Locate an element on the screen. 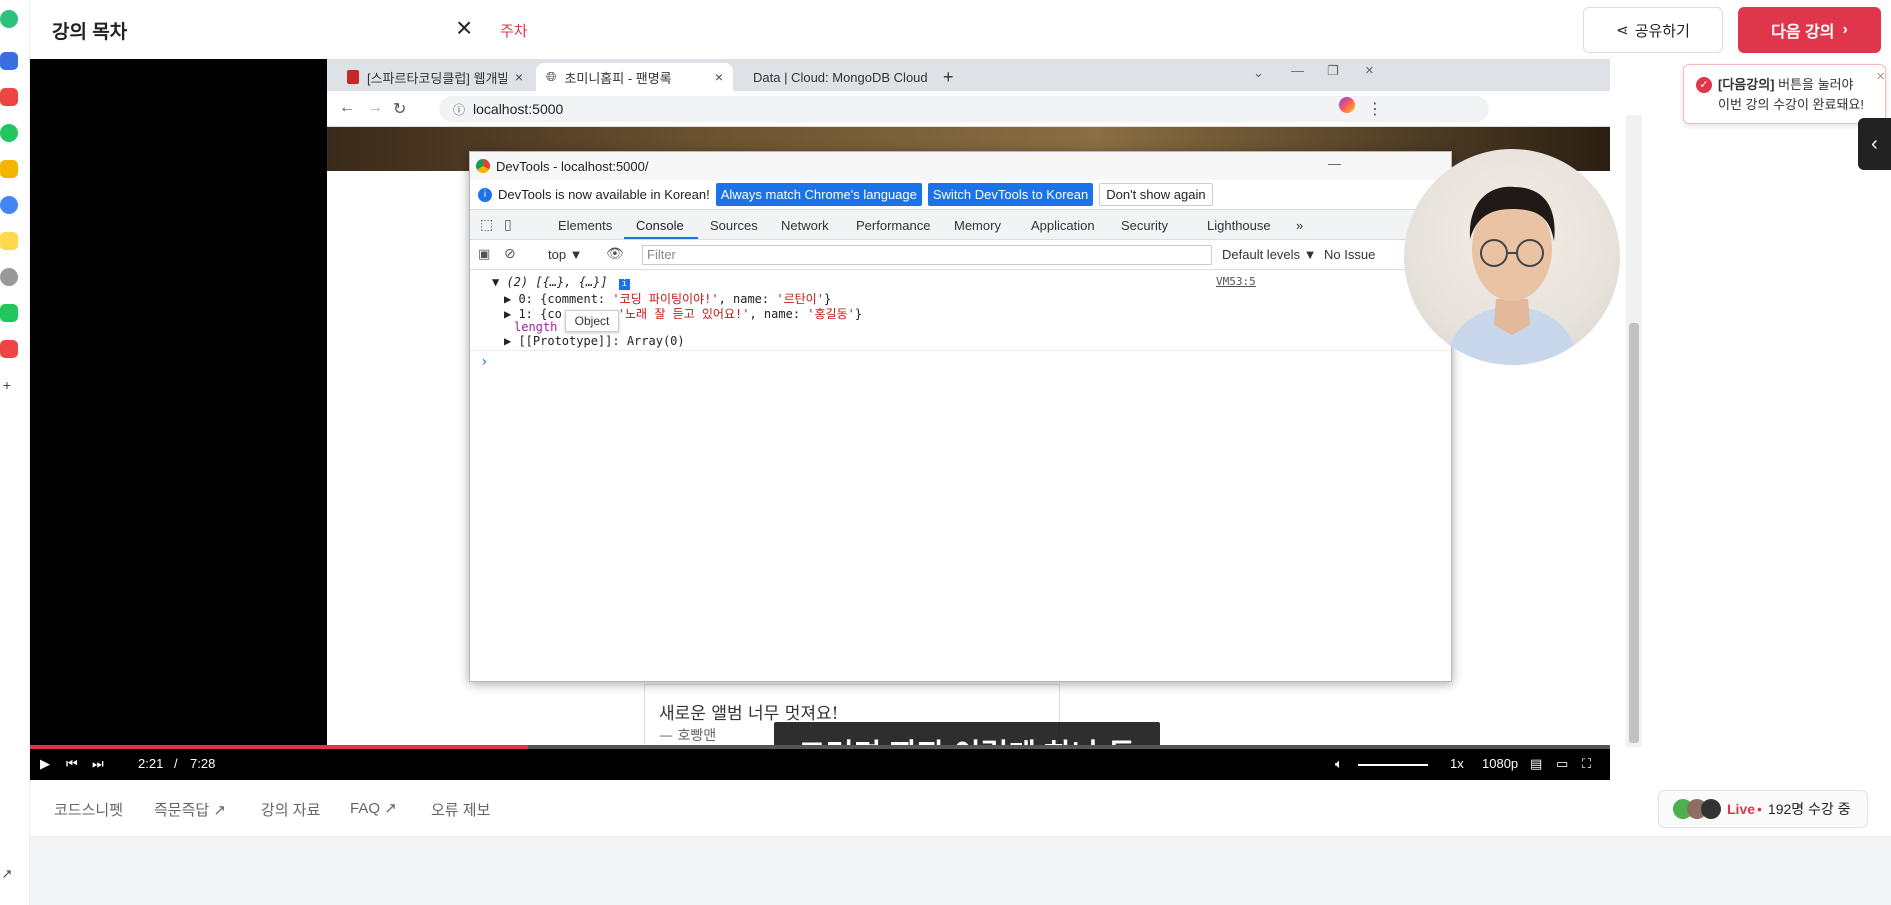 The height and width of the screenshot is (905, 1891). tab-faq: FAQ ↗ is located at coordinates (373, 808).